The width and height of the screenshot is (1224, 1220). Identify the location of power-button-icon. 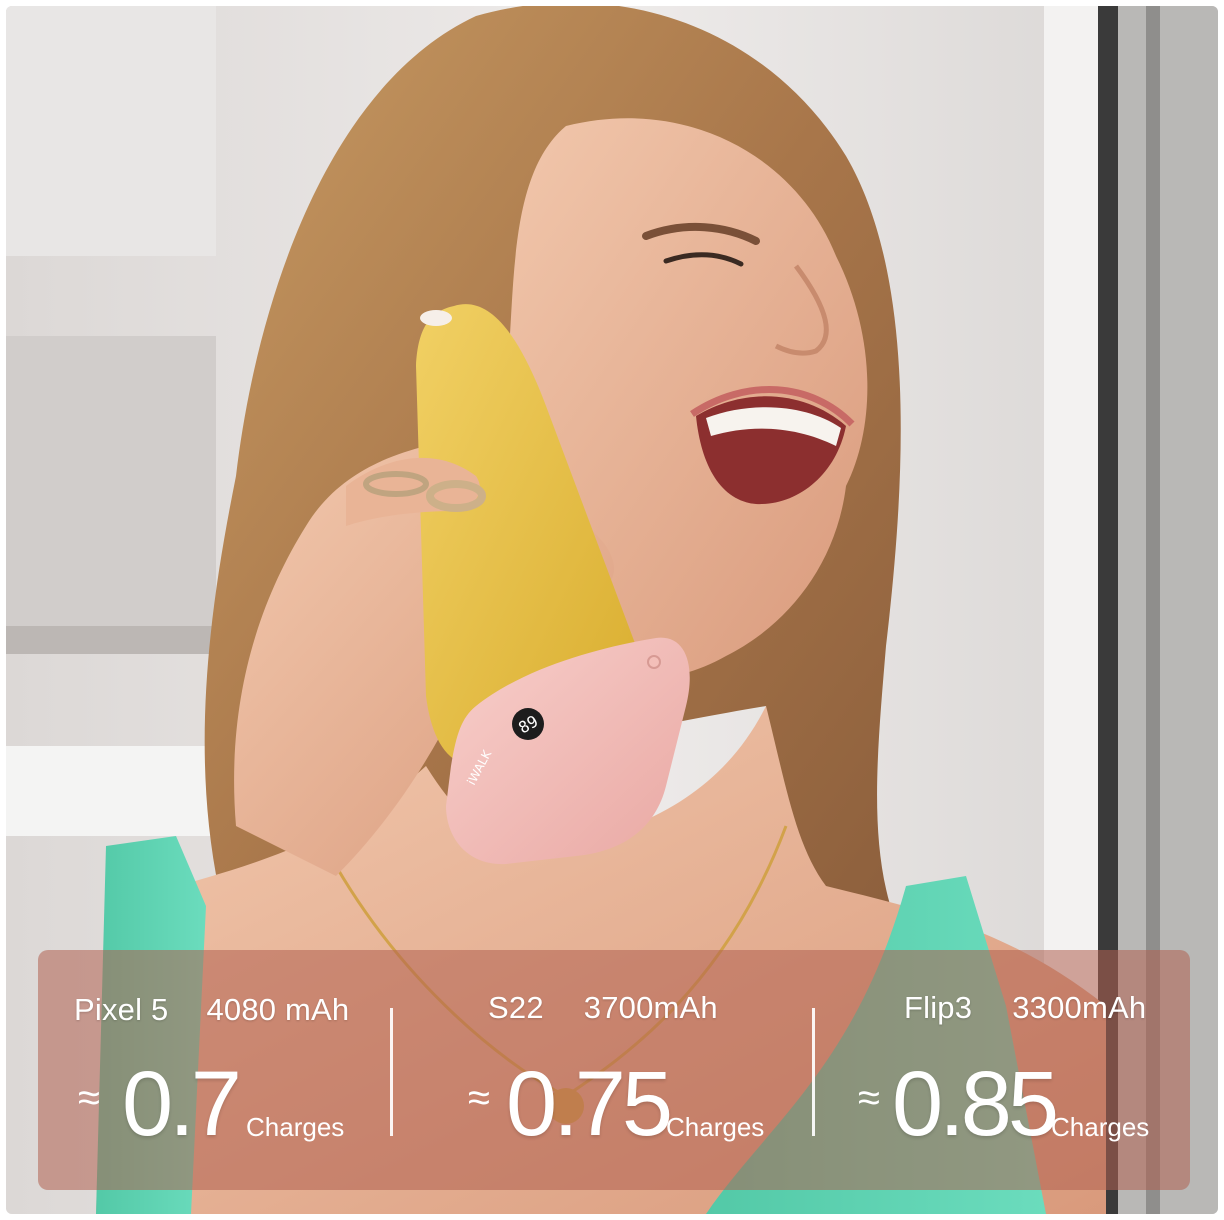
(654, 662).